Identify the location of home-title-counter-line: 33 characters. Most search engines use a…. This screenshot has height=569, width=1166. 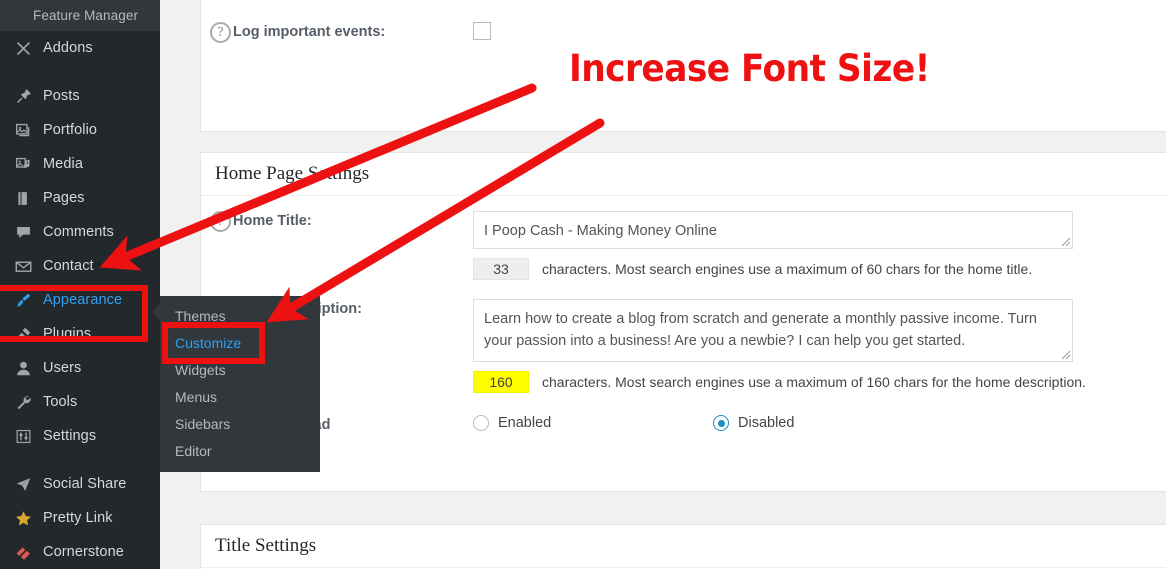
(819, 269).